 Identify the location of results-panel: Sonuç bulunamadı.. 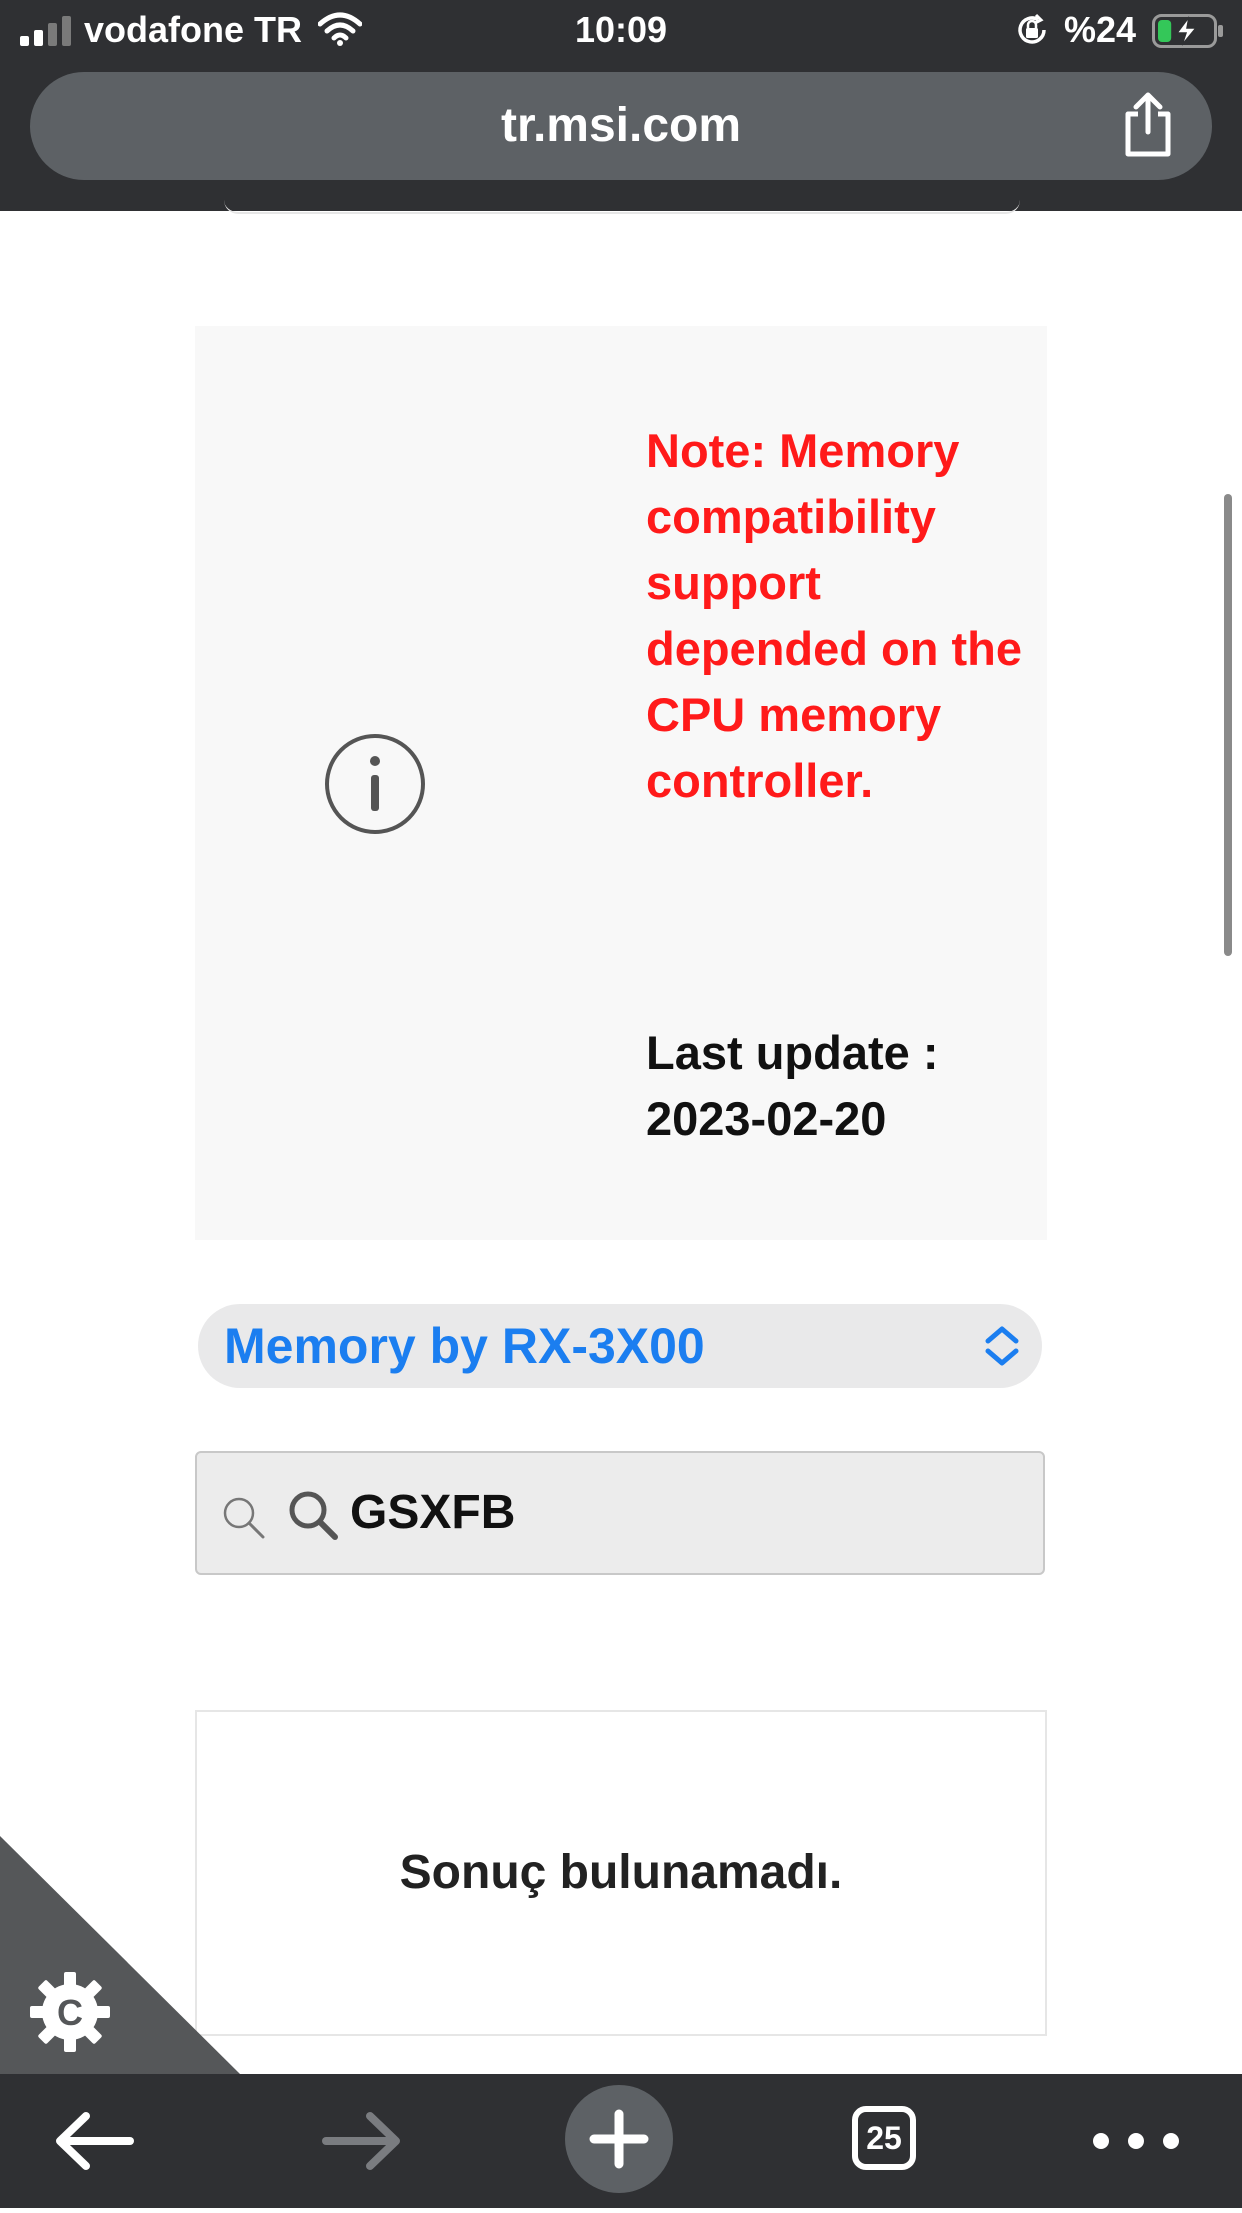
(621, 1873).